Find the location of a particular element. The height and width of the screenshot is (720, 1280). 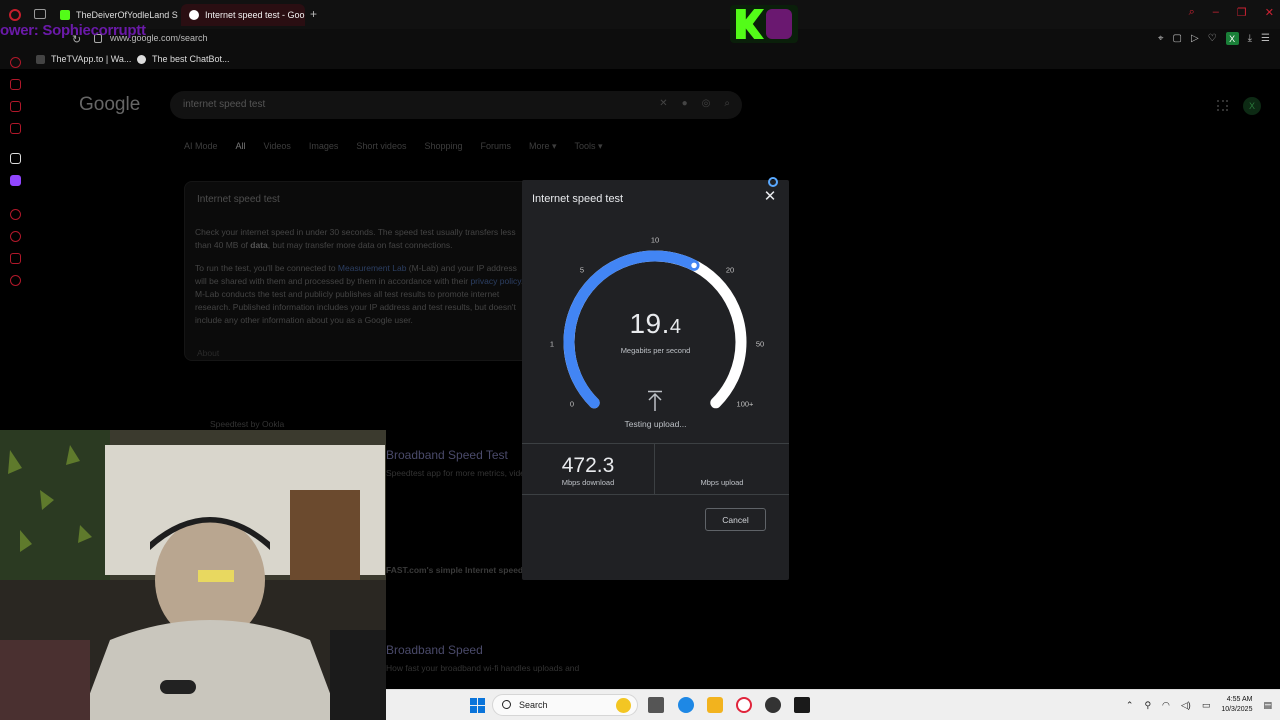

player-icon: ▷ is located at coordinates (1195, 38).